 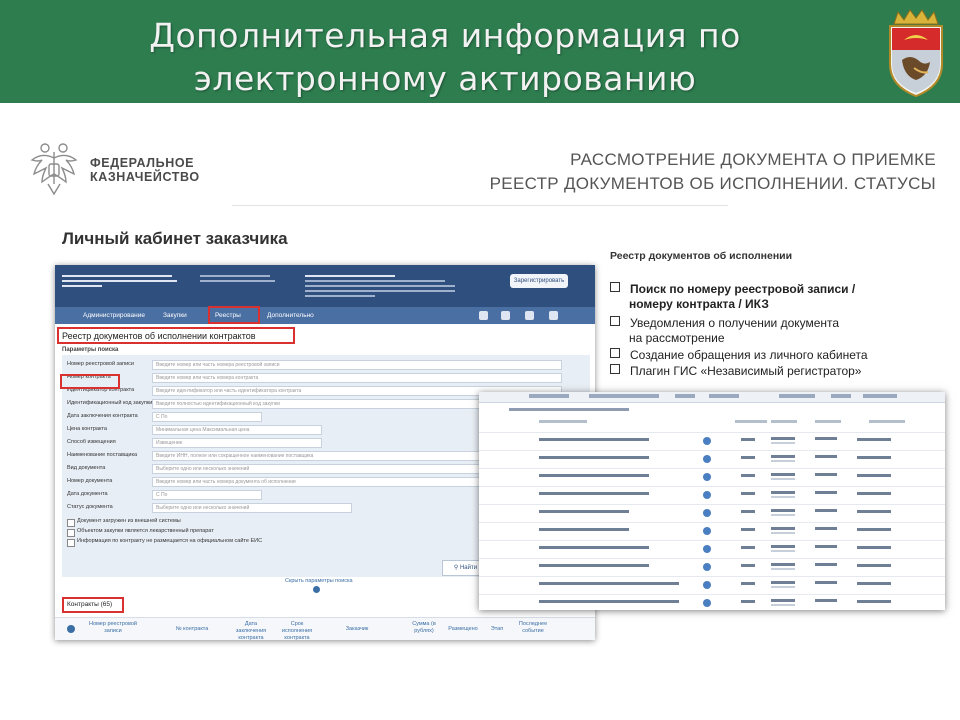 What do you see at coordinates (207, 495) in the screenshot?
I see `doc-date-input: С По` at bounding box center [207, 495].